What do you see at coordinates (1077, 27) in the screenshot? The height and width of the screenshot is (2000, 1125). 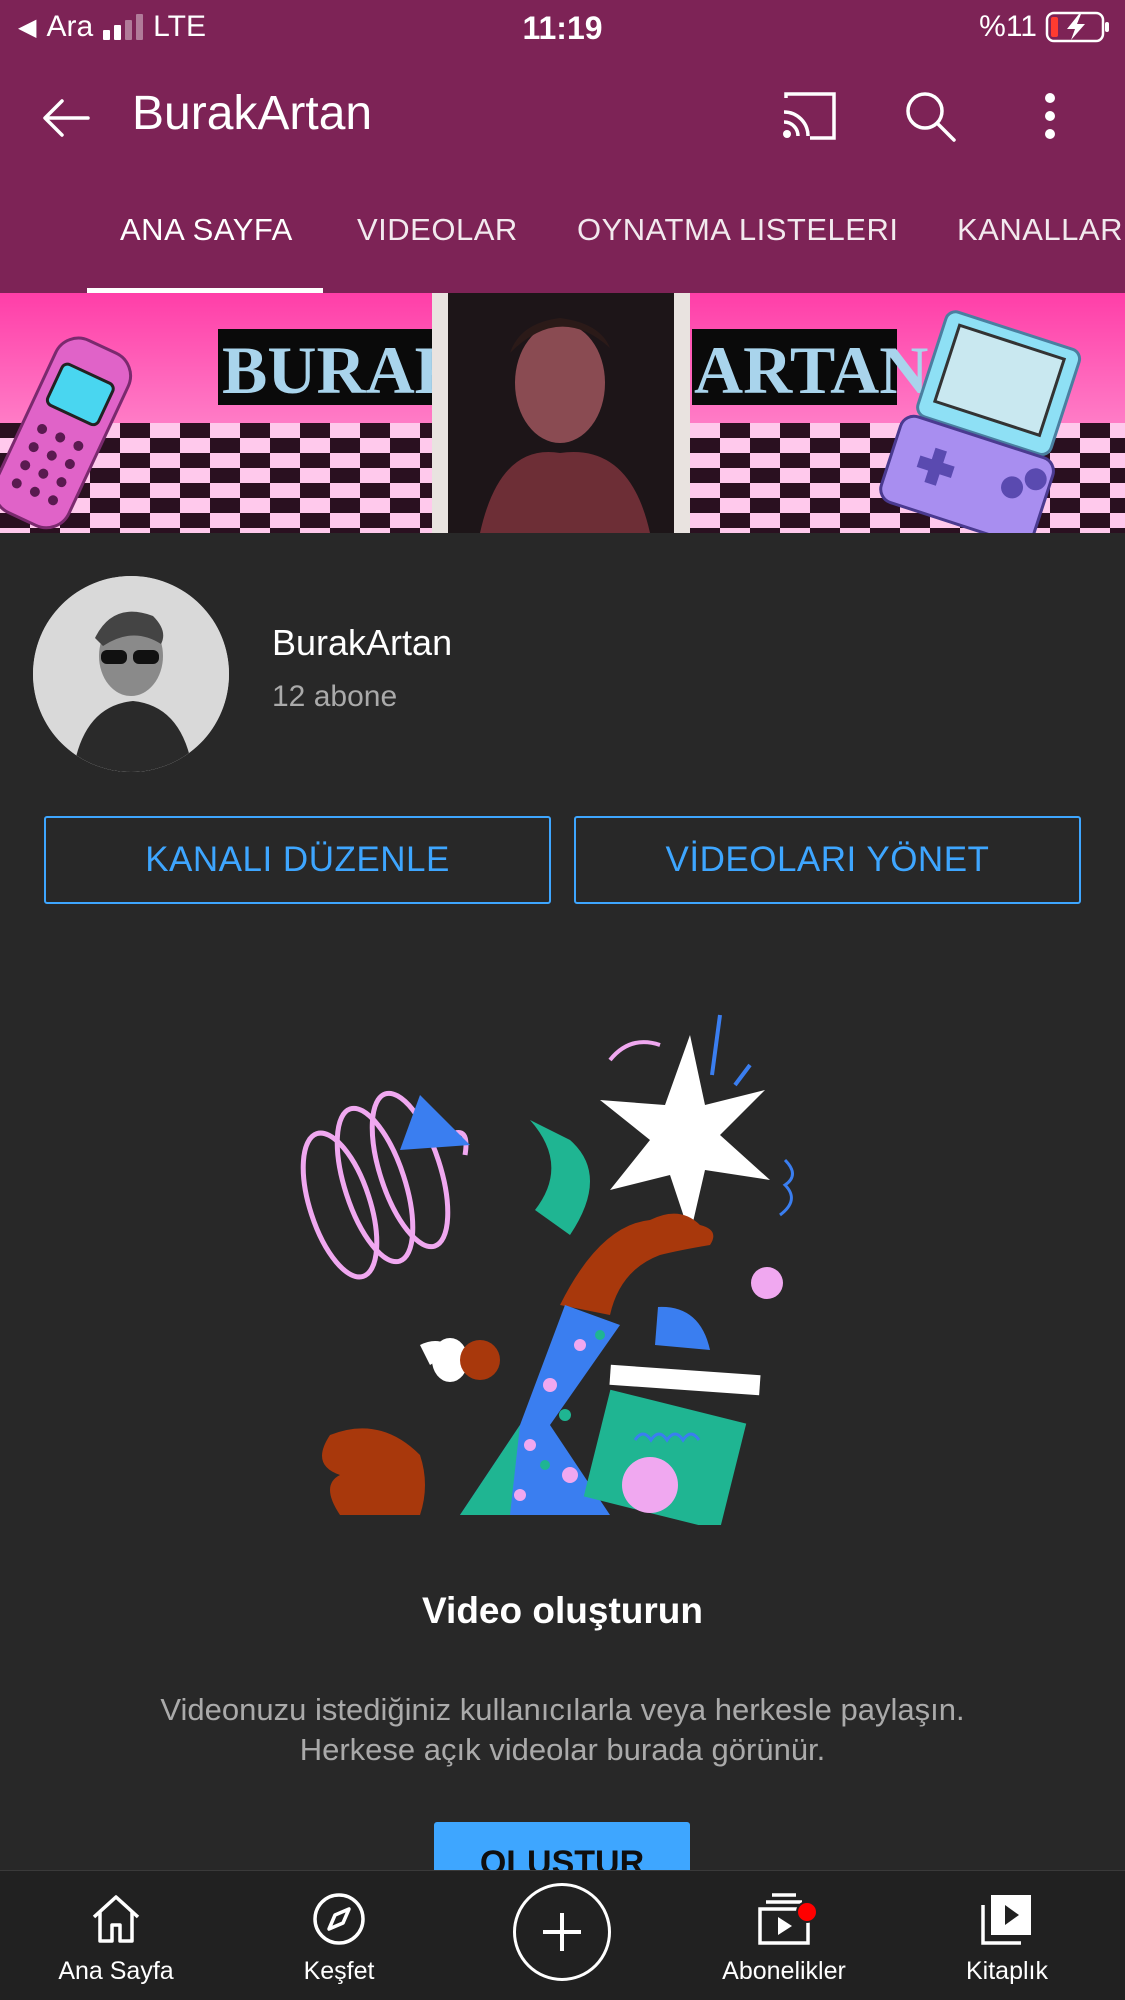 I see `battery-charging-icon` at bounding box center [1077, 27].